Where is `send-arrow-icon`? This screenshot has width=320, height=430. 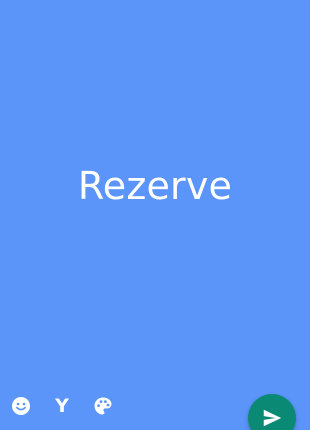
send-arrow-icon is located at coordinates (272, 418).